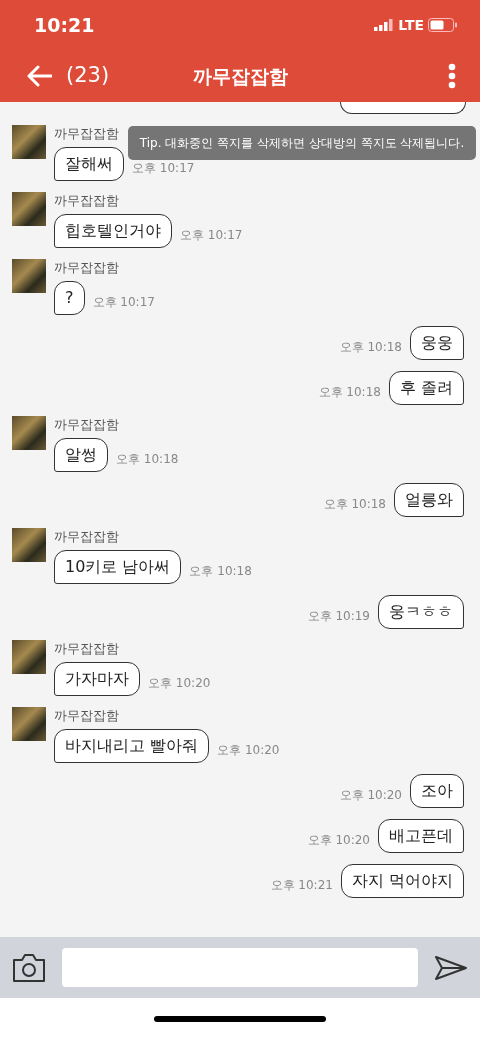 The height and width of the screenshot is (1039, 480). I want to click on message-bubble: 웅ㅋㅎㅎ, so click(421, 612).